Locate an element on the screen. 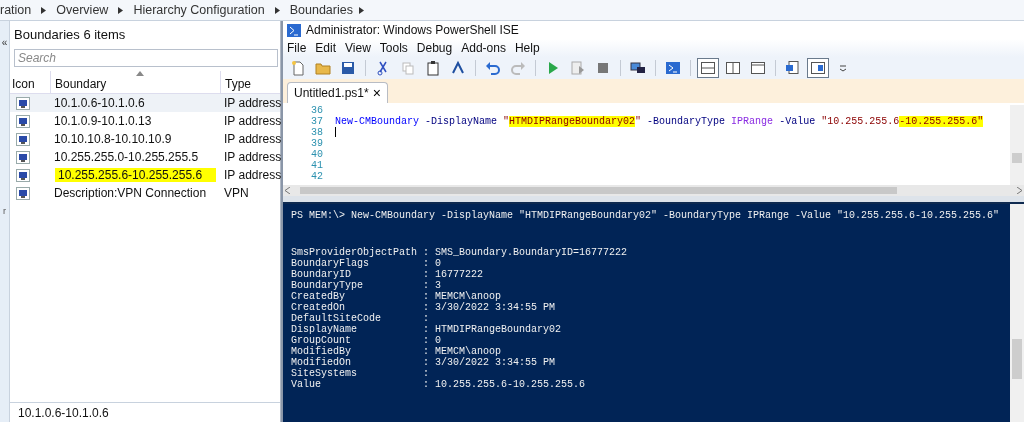  breadcrumb-item: ration is located at coordinates (16, 10).